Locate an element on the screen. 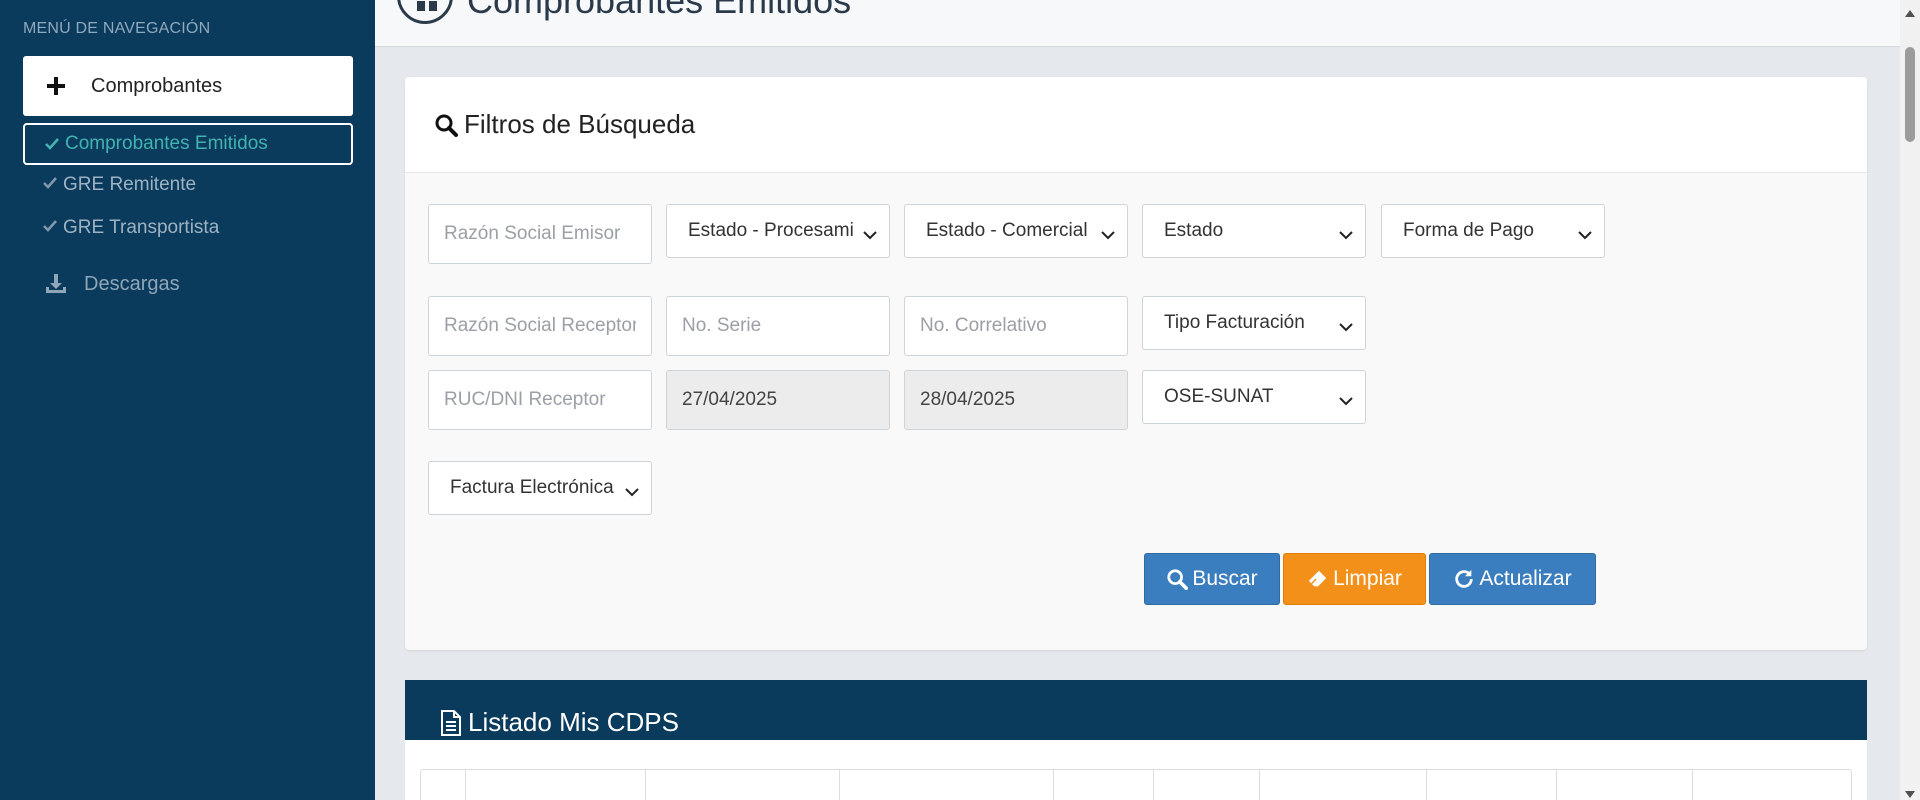 The width and height of the screenshot is (1920, 800). select-value: Tipo Facturación is located at coordinates (1234, 322).